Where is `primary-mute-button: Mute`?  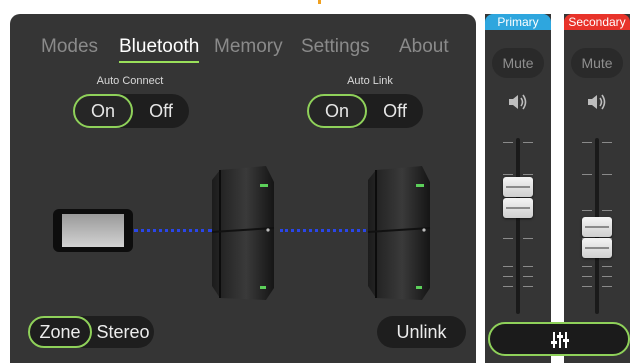 primary-mute-button: Mute is located at coordinates (518, 63).